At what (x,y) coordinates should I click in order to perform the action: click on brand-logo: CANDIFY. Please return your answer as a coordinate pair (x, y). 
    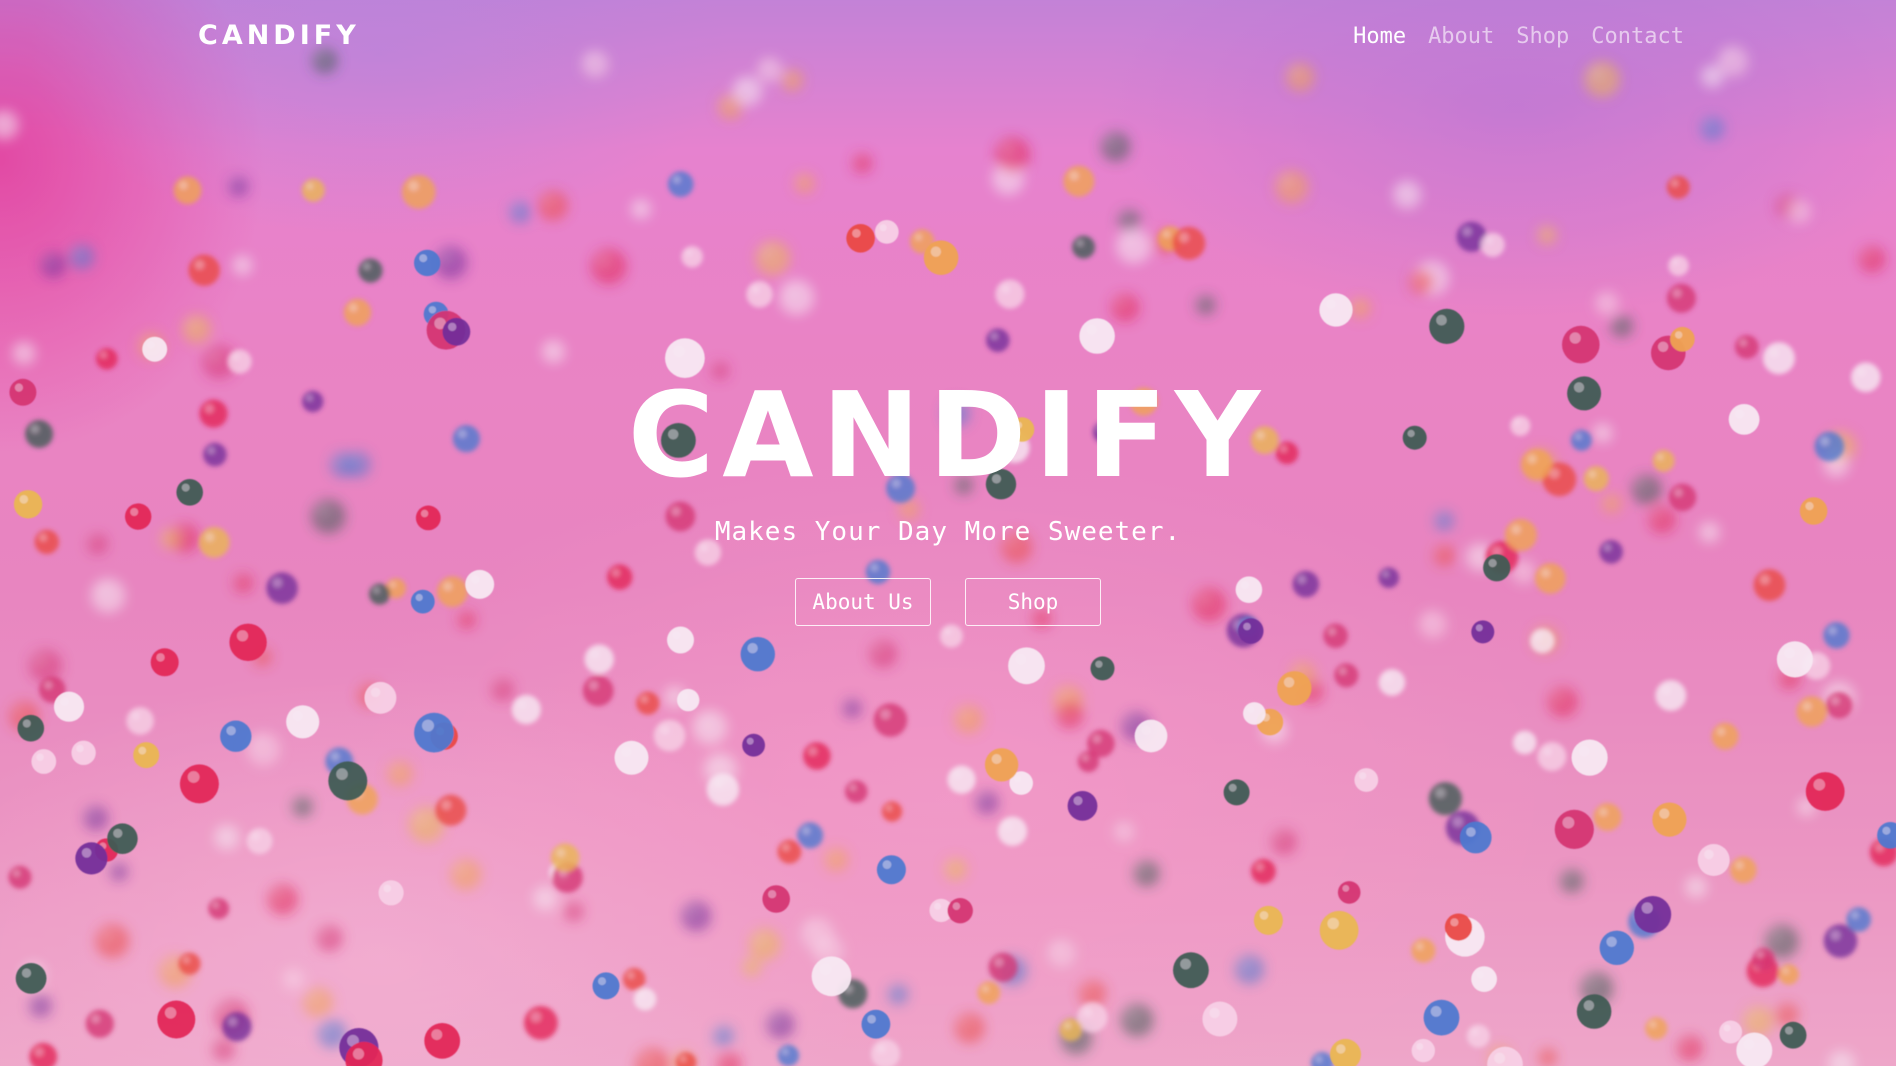
    Looking at the image, I should click on (279, 35).